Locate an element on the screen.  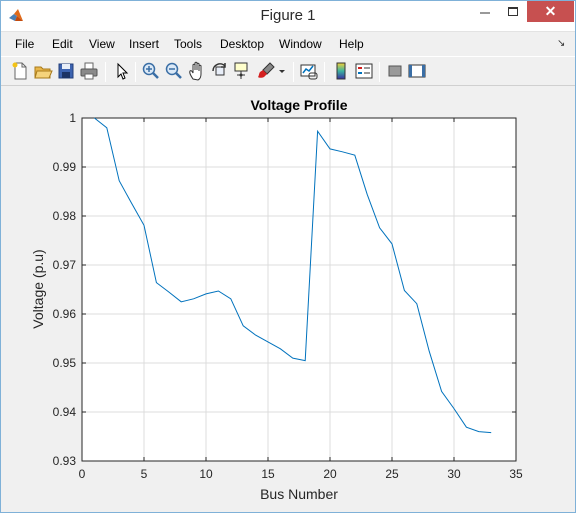
x-axis-label: Bus Number is located at coordinates (299, 494).